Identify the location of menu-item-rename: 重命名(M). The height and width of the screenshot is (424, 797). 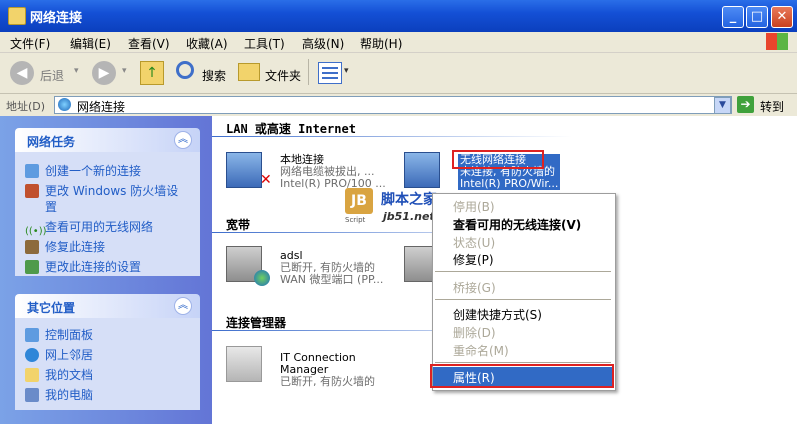
(481, 350).